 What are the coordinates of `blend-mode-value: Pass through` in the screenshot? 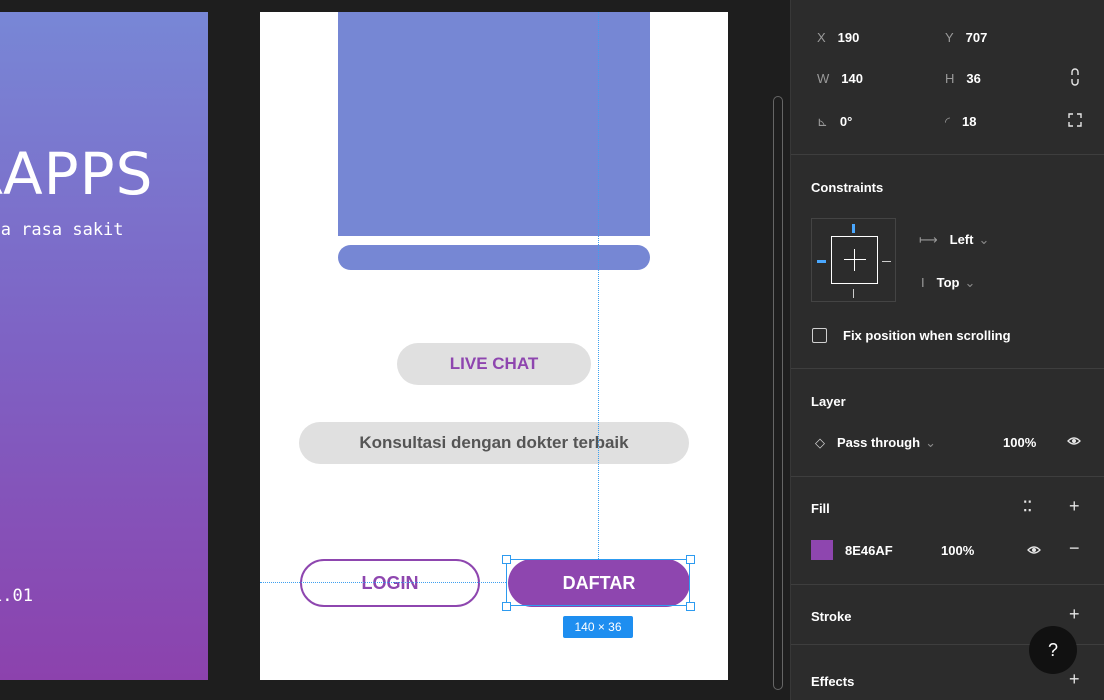 It's located at (879, 442).